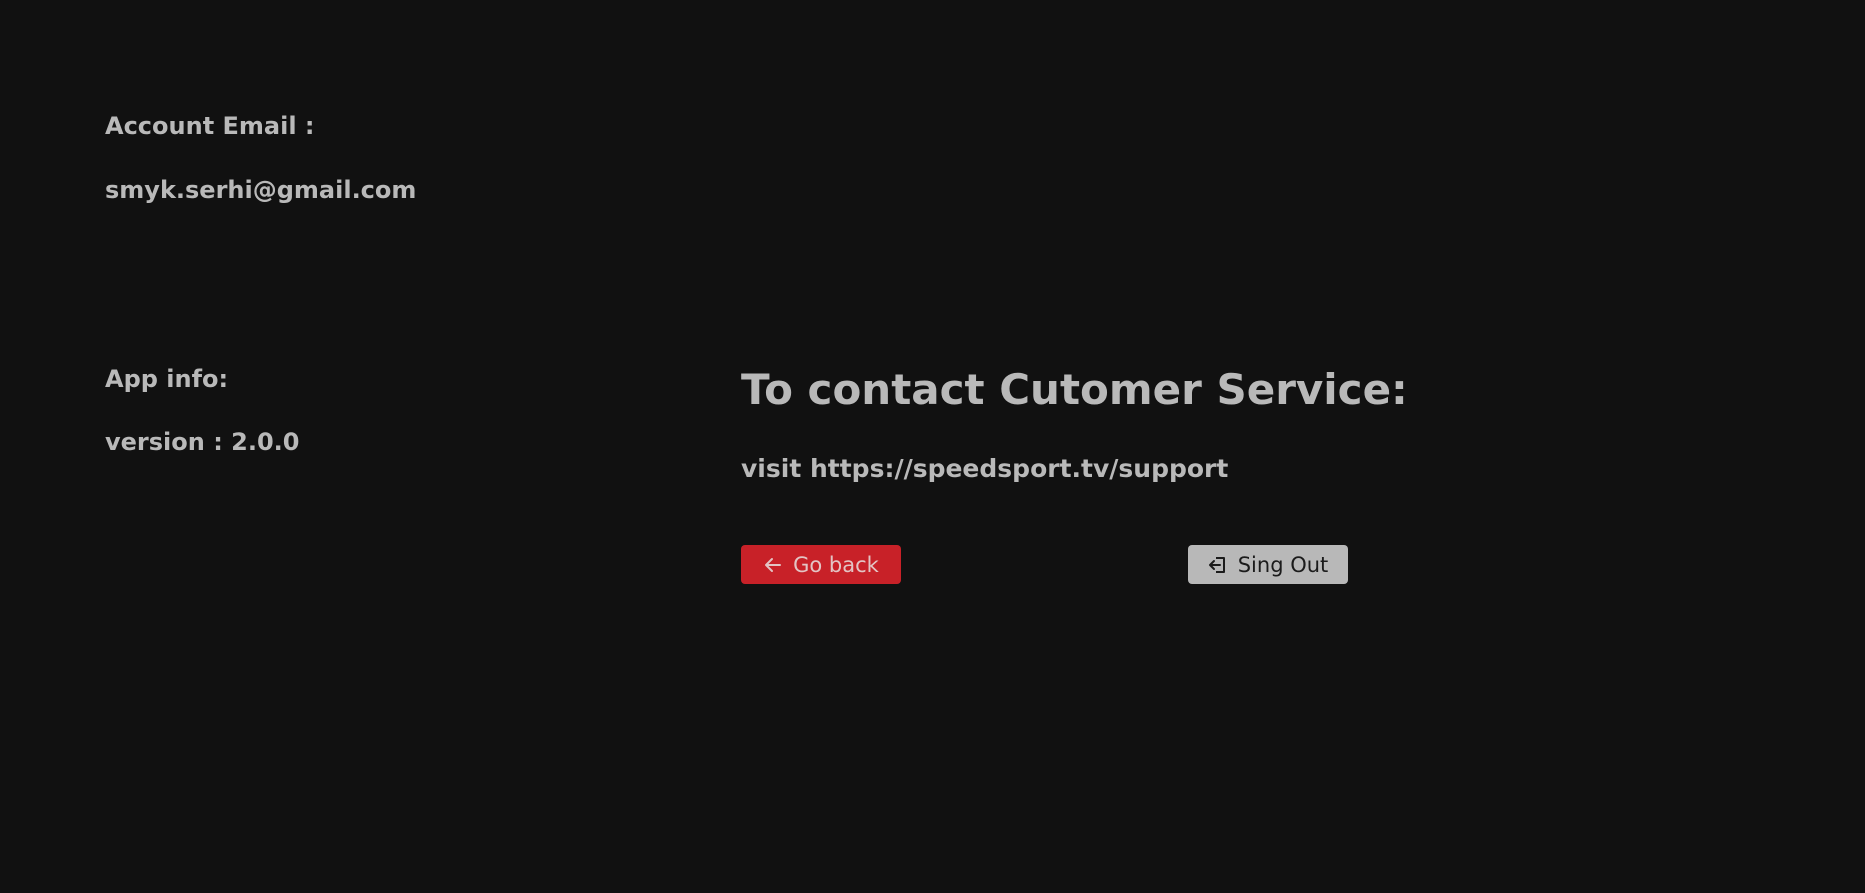 The image size is (1865, 893). What do you see at coordinates (210, 126) in the screenshot?
I see `account-email-label: Account Email :` at bounding box center [210, 126].